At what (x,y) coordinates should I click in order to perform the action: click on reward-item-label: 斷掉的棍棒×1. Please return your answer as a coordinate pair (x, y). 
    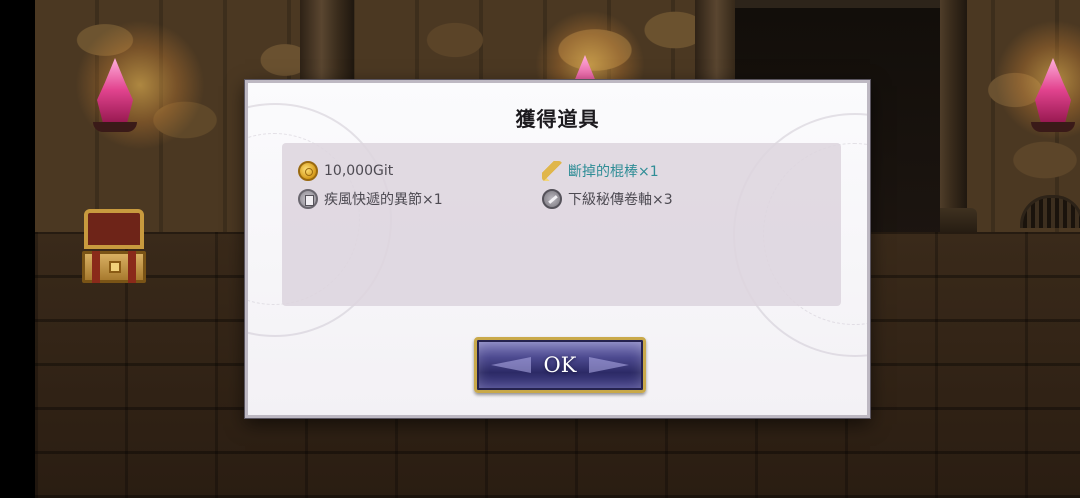
    Looking at the image, I should click on (613, 172).